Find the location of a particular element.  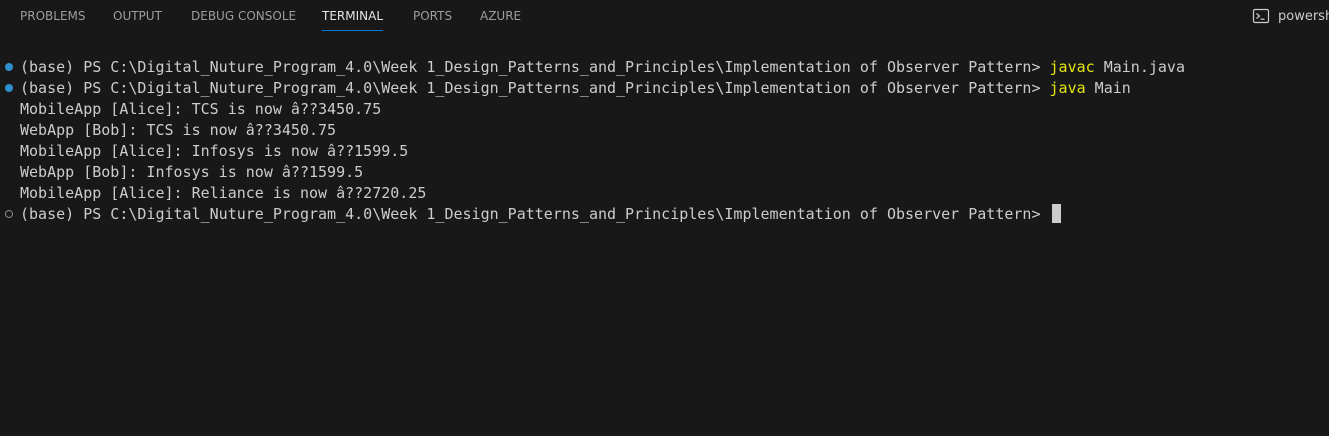

output-line: WebApp [Bob]: Infosys is now â??1599.5 is located at coordinates (664, 172).